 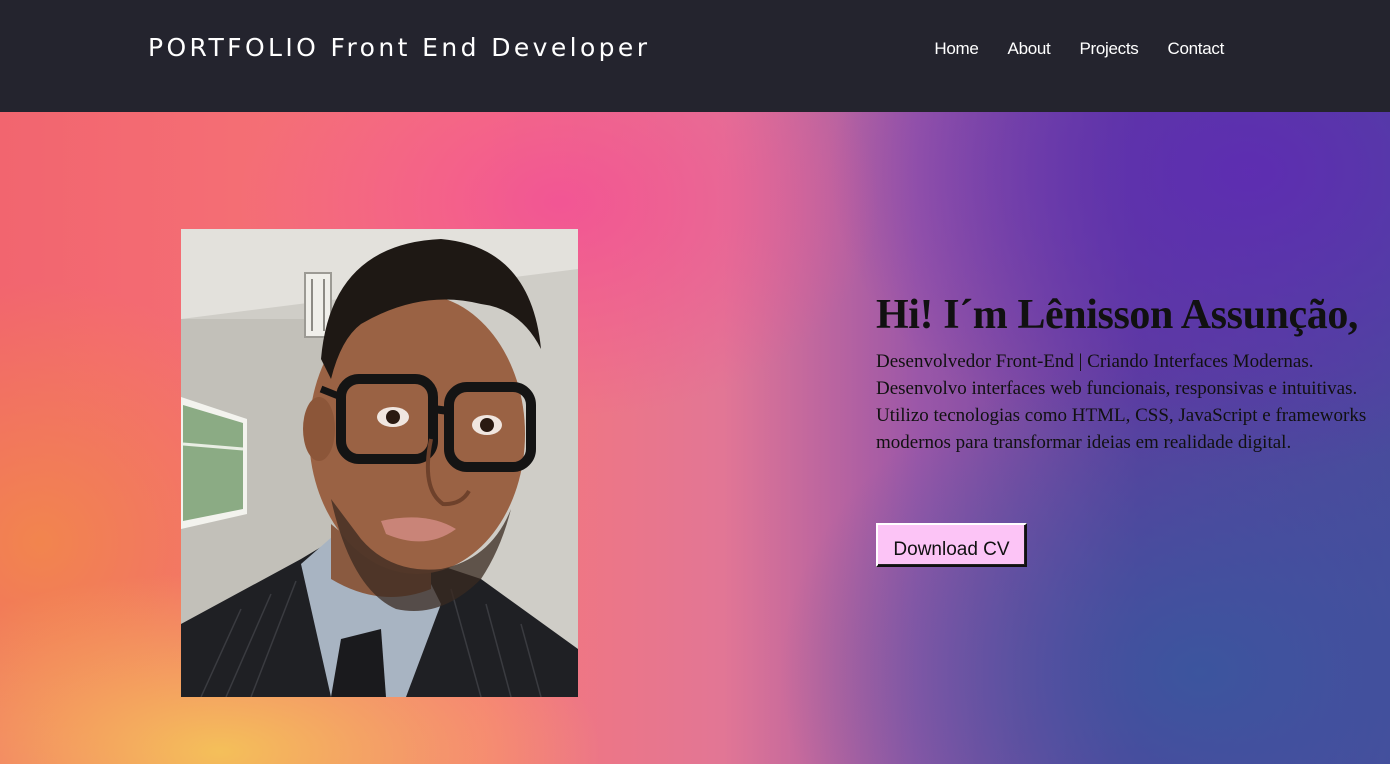 I want to click on hero-headline: Hi! I´m Lênisson Assunção,, so click(x=1117, y=315).